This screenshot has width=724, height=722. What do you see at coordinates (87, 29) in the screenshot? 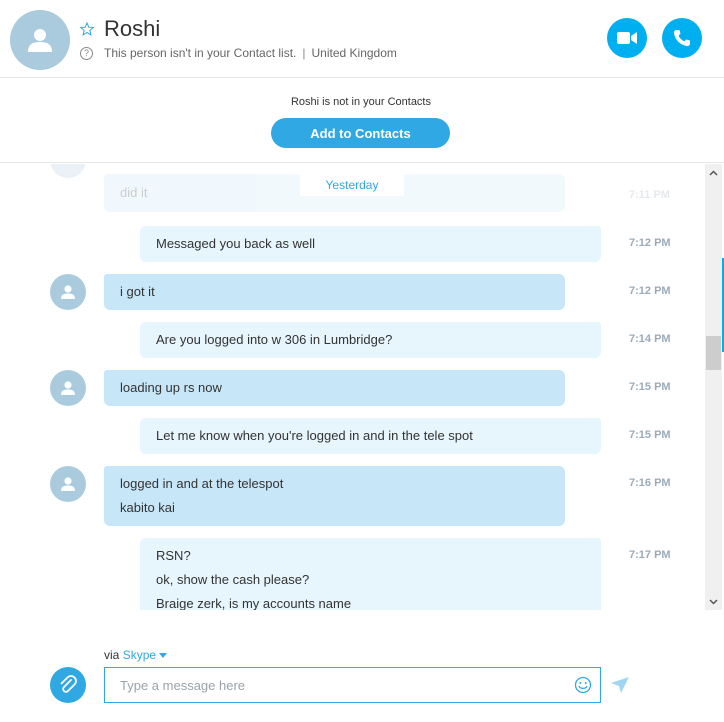
I see `star-icon` at bounding box center [87, 29].